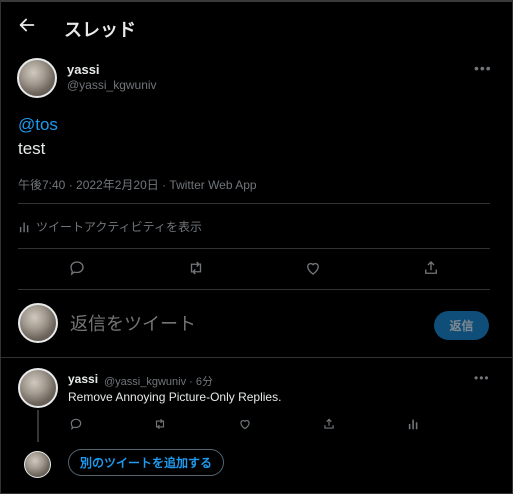  I want to click on reply-text: Remove Annoying Picture-Only Replies., so click(175, 397).